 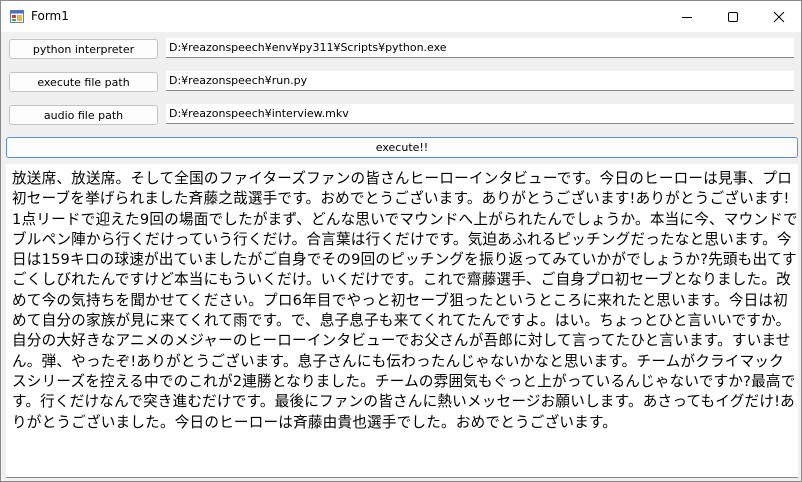 I want to click on minimize-button, so click(x=687, y=16).